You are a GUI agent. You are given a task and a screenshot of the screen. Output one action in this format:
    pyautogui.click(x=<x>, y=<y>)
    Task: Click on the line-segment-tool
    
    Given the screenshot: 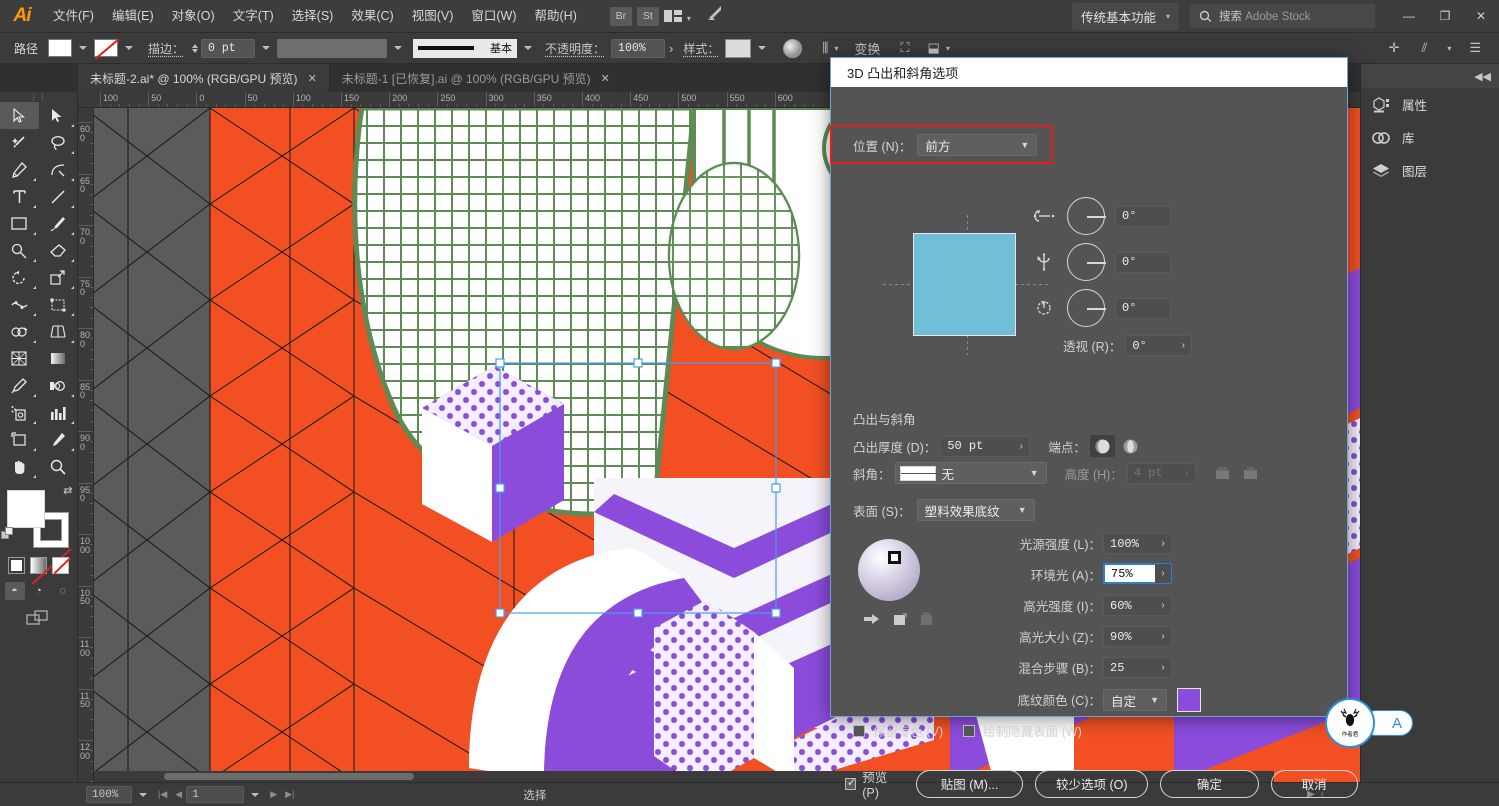 What is the action you would take?
    pyautogui.click(x=58, y=196)
    